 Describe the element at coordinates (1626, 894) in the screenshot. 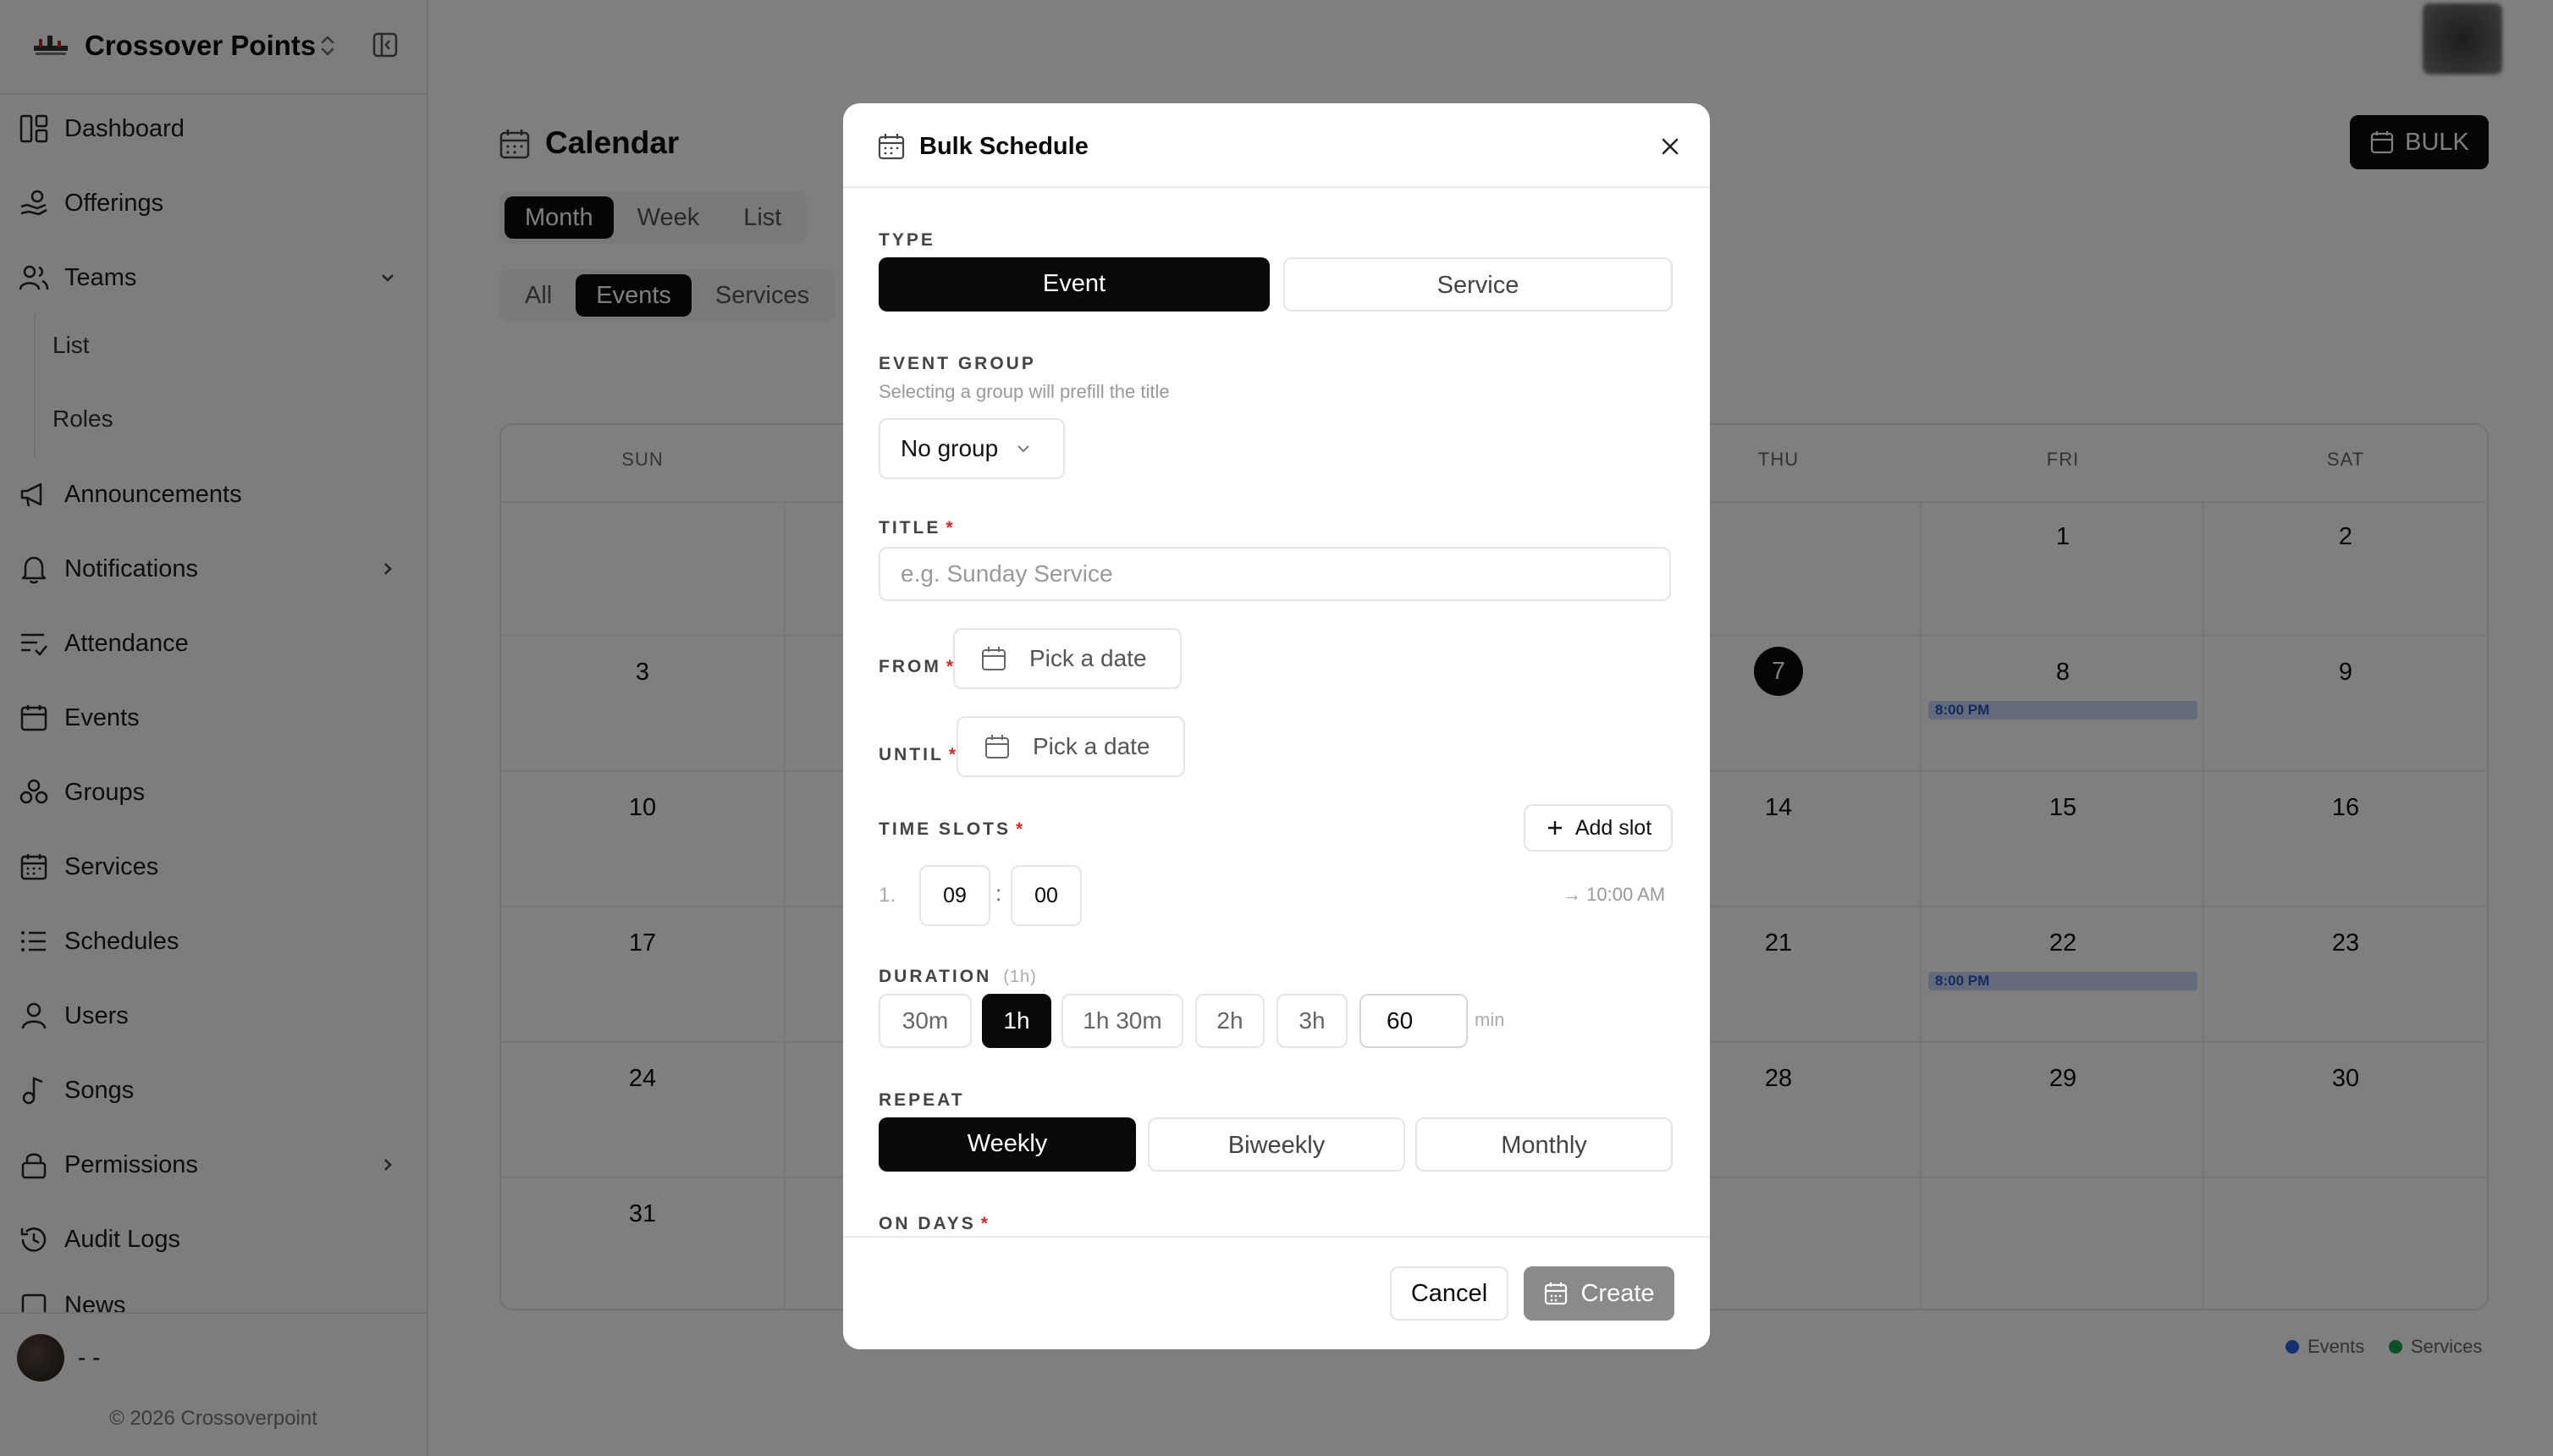

I see `end-time-text: 10:00 AM` at that location.